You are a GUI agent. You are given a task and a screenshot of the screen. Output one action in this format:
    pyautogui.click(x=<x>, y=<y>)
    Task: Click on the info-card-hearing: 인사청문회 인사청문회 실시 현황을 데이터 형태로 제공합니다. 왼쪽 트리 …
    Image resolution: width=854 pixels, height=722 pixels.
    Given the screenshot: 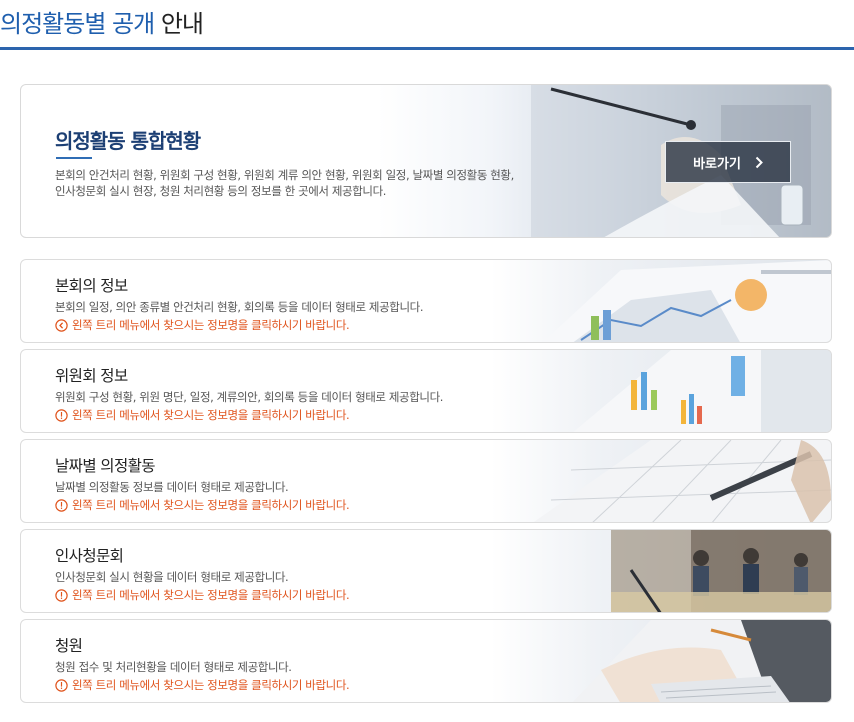 What is the action you would take?
    pyautogui.click(x=426, y=571)
    